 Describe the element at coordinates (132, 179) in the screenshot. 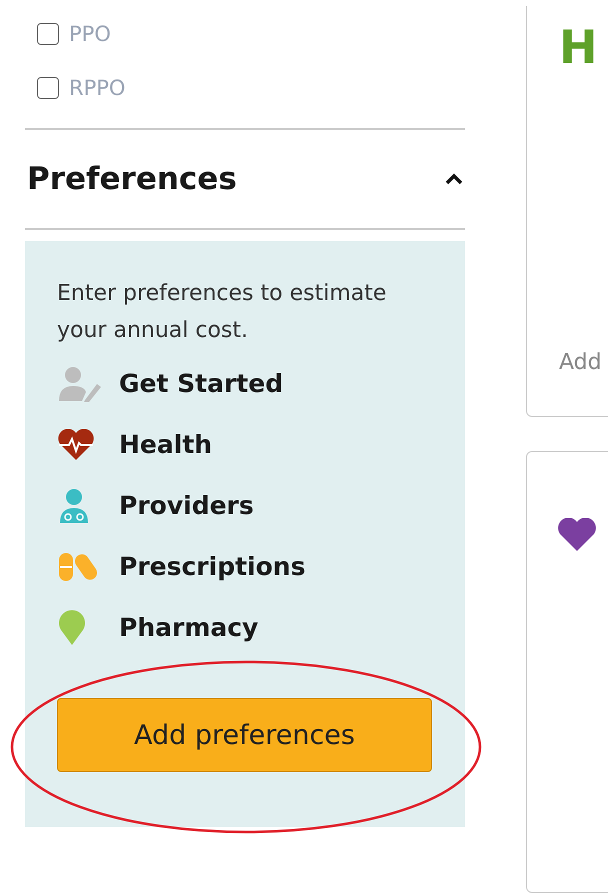

I see `section-title: Preferences` at that location.